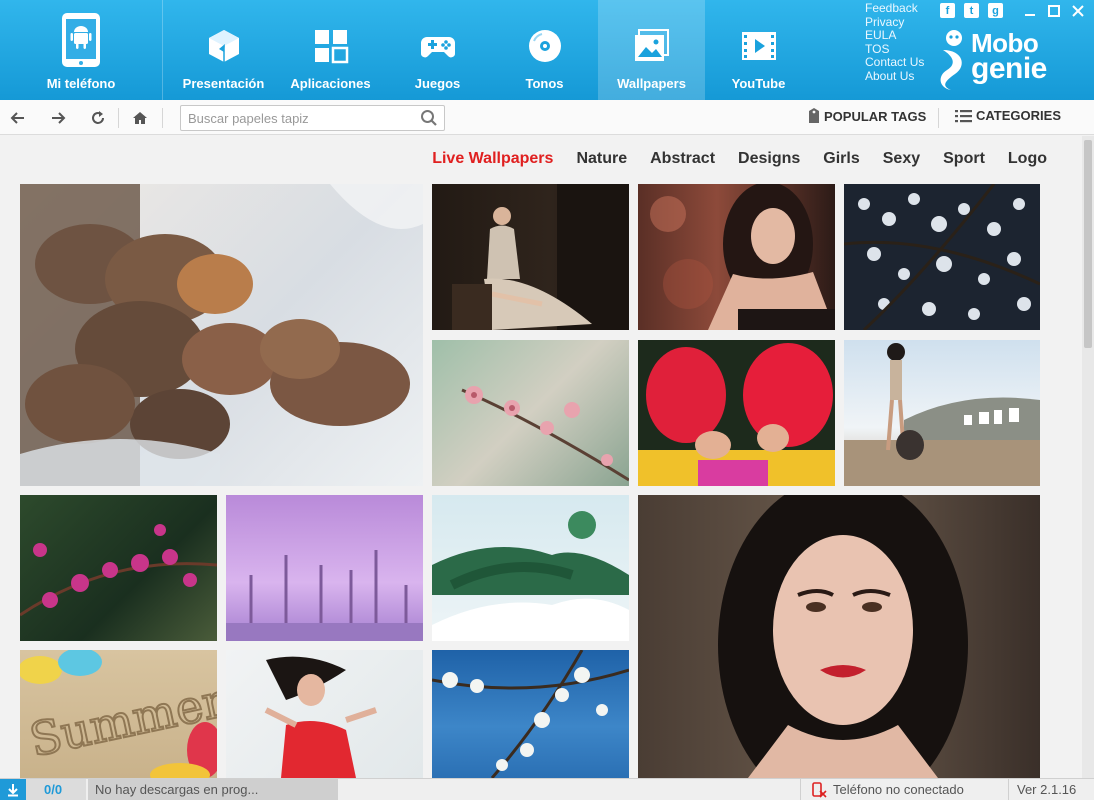  I want to click on wallpaper-woman-on-road, so click(942, 413).